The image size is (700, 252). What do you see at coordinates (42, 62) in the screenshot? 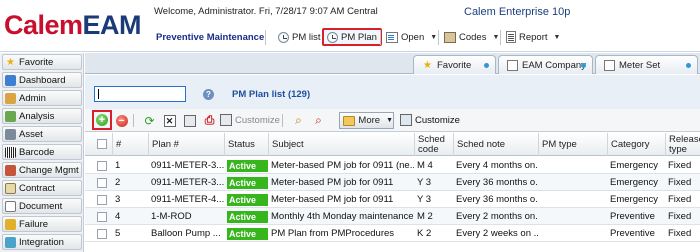
I see `sidebar-item-favorite: ★ Favorite` at bounding box center [42, 62].